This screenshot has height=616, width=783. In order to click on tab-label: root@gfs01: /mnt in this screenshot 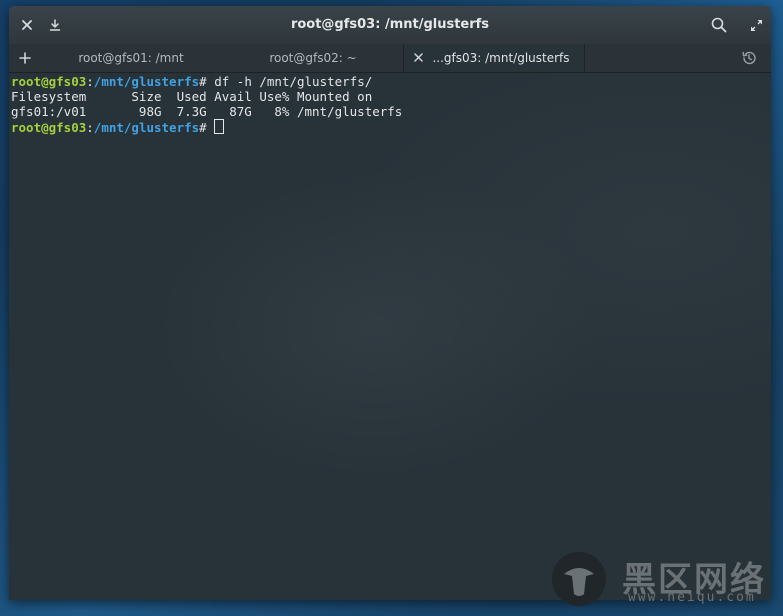, I will do `click(131, 58)`.